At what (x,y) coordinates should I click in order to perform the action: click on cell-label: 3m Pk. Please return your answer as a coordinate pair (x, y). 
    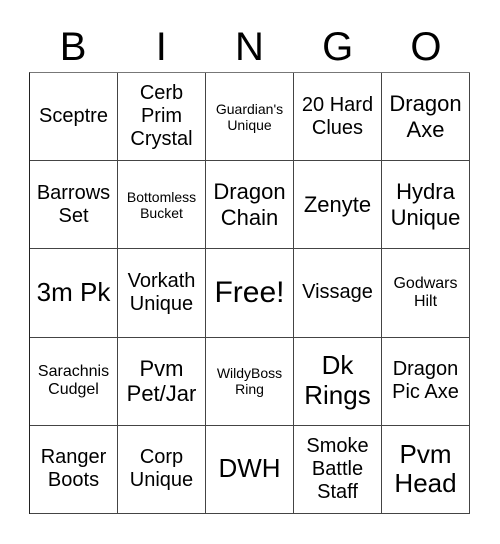
    Looking at the image, I should click on (73, 292).